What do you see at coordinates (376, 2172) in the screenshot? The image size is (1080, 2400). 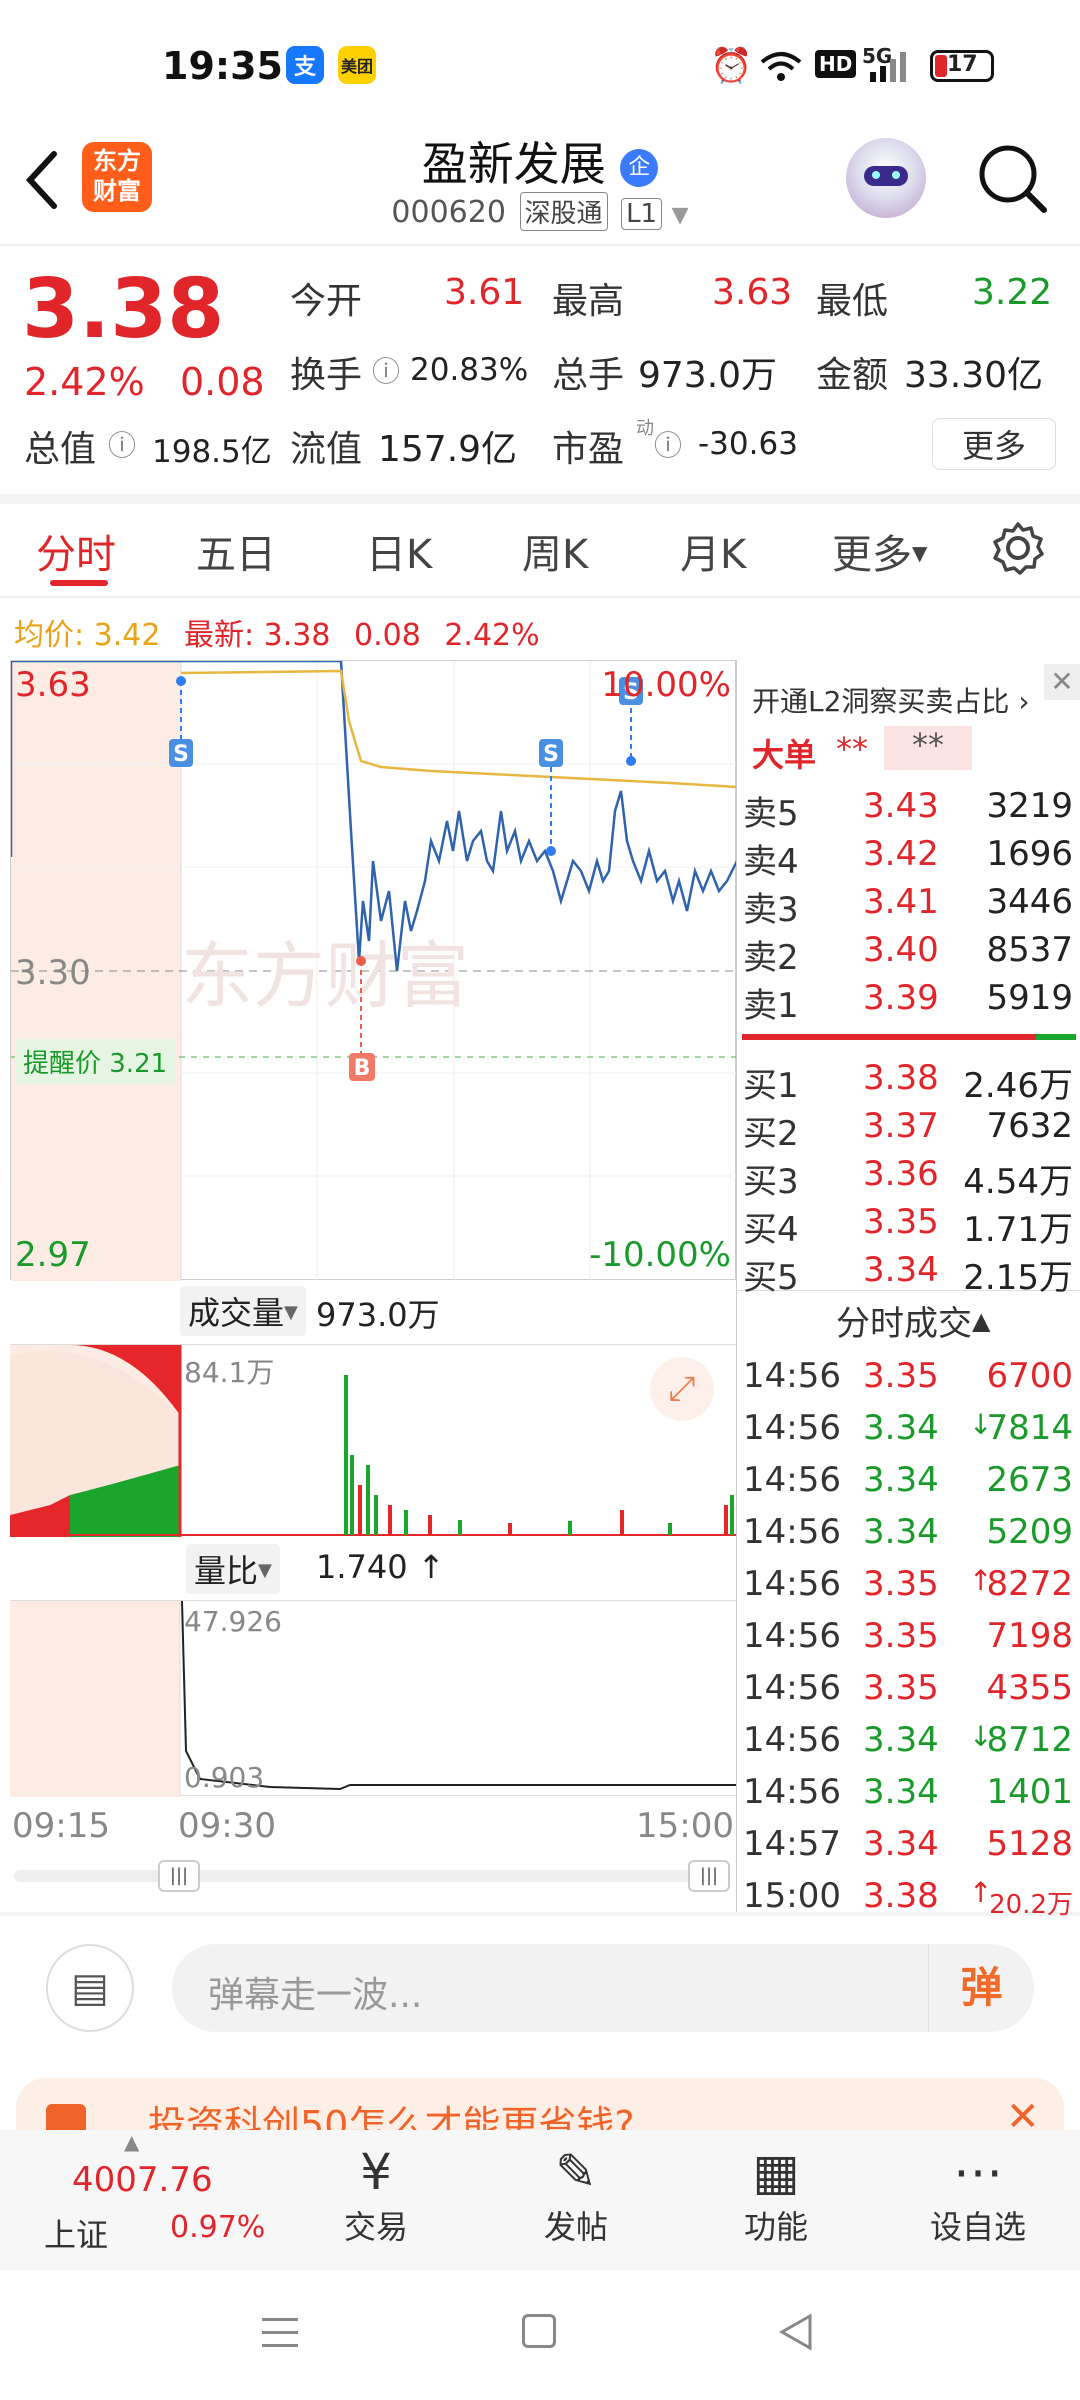 I see `yuan-icon: ¥` at bounding box center [376, 2172].